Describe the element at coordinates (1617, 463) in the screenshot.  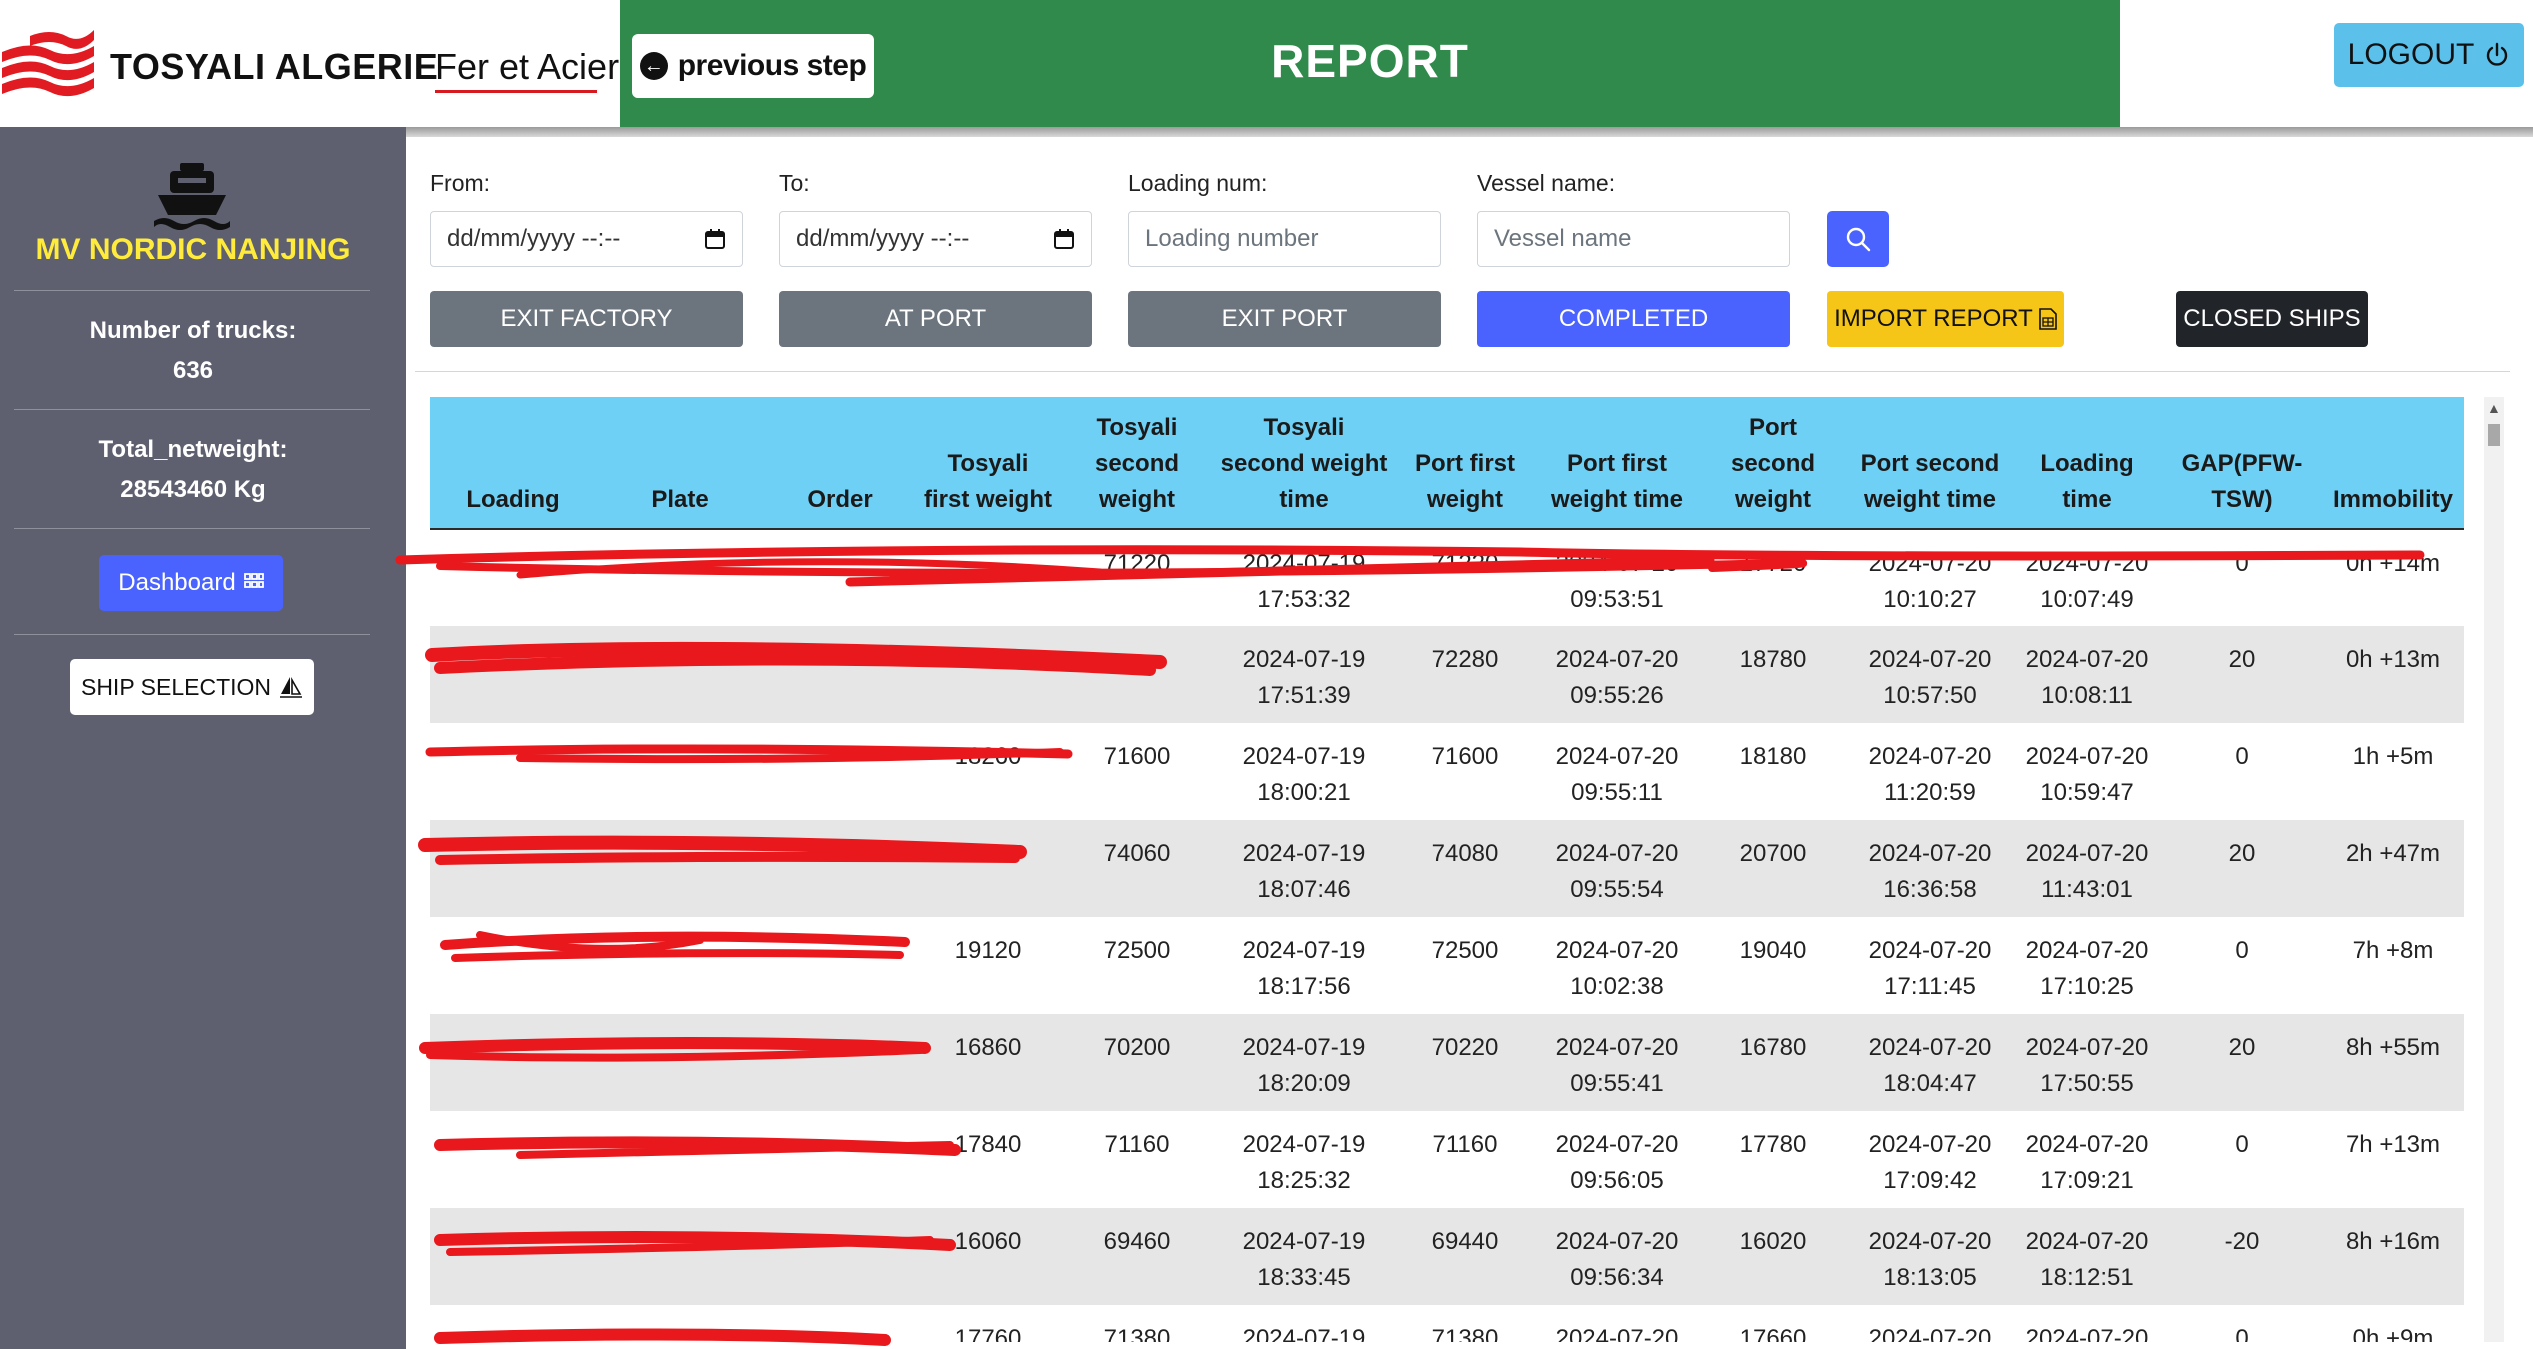
I see `column-header: Port first weight time` at that location.